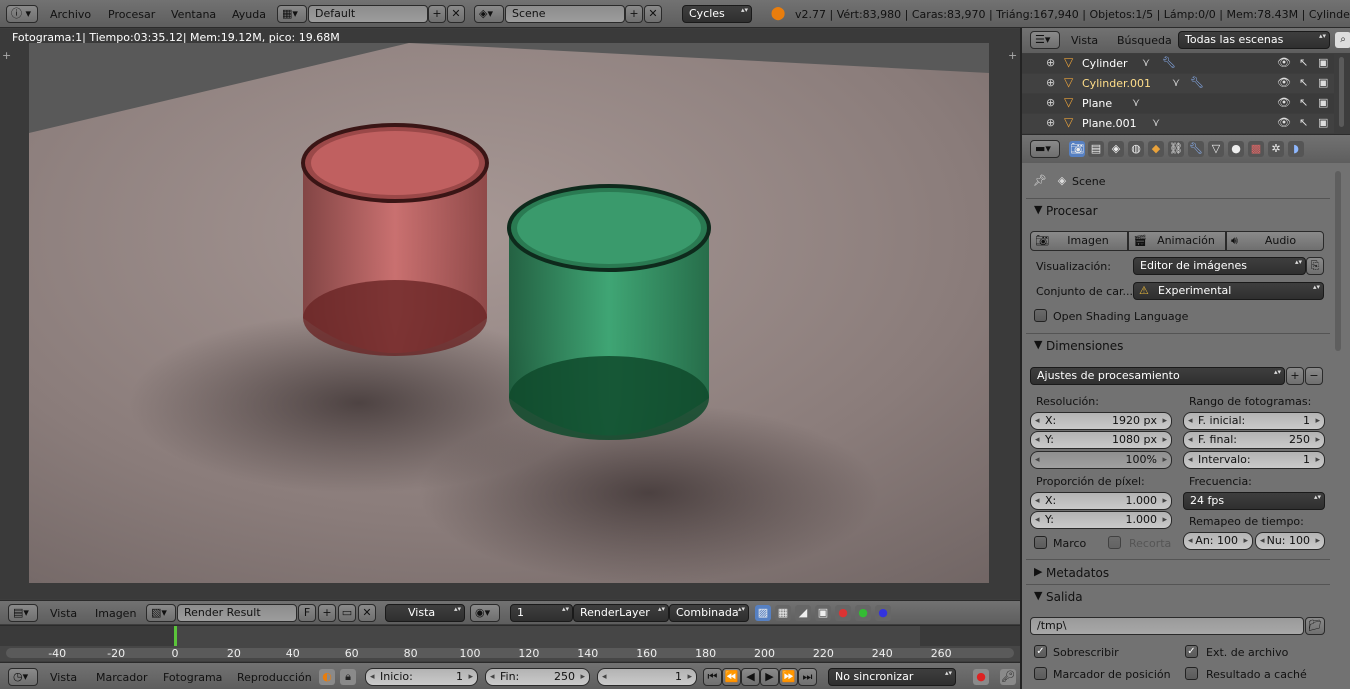 The image size is (1350, 689). Describe the element at coordinates (347, 613) in the screenshot. I see `open-image-icon: ▭` at that location.